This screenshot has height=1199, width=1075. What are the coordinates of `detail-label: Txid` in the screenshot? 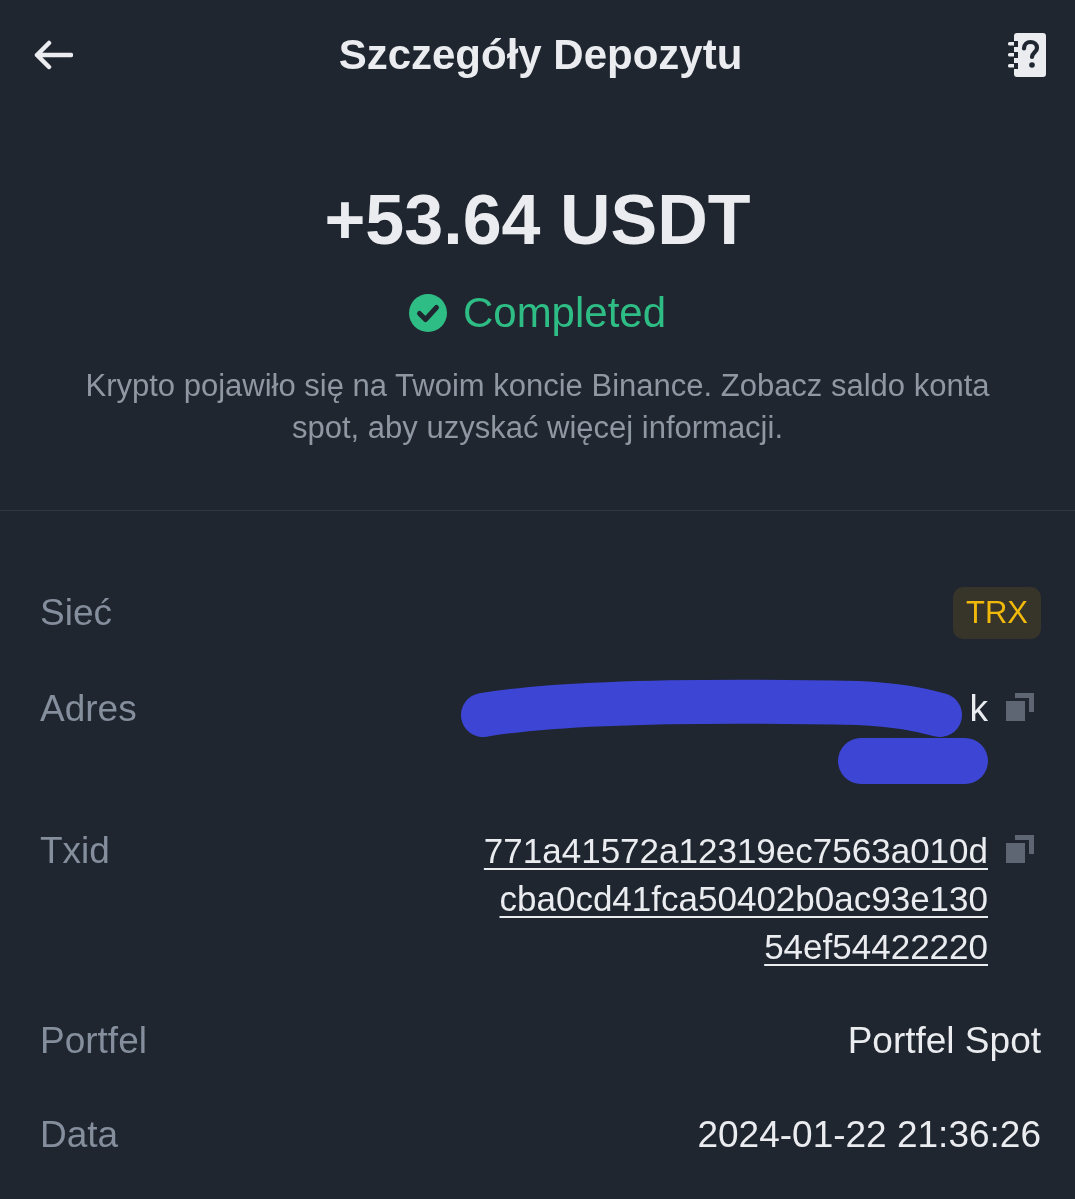 It's located at (75, 851).